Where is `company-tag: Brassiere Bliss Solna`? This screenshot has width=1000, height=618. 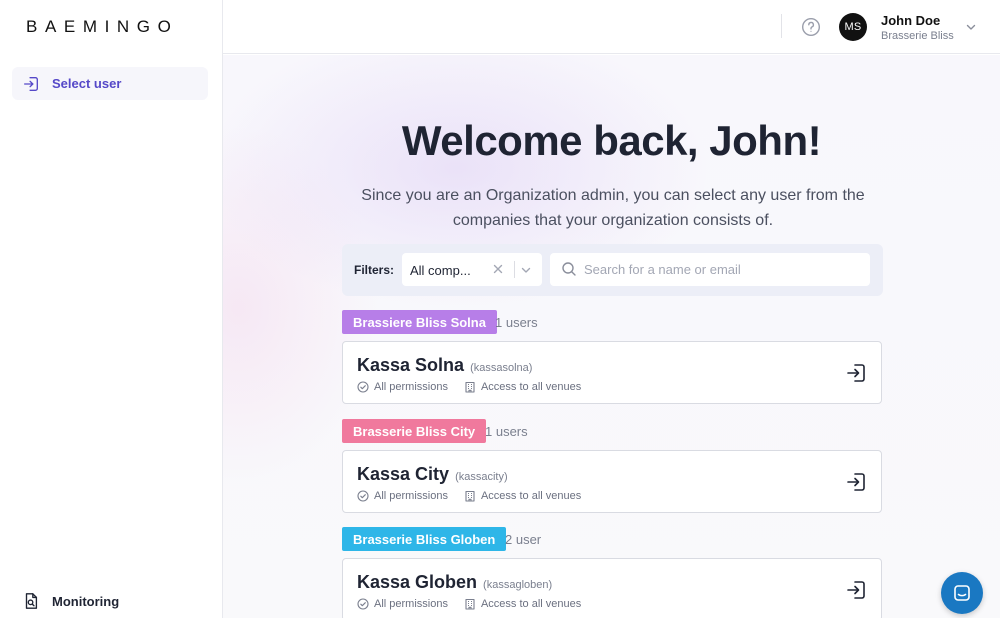
company-tag: Brassiere Bliss Solna is located at coordinates (419, 322).